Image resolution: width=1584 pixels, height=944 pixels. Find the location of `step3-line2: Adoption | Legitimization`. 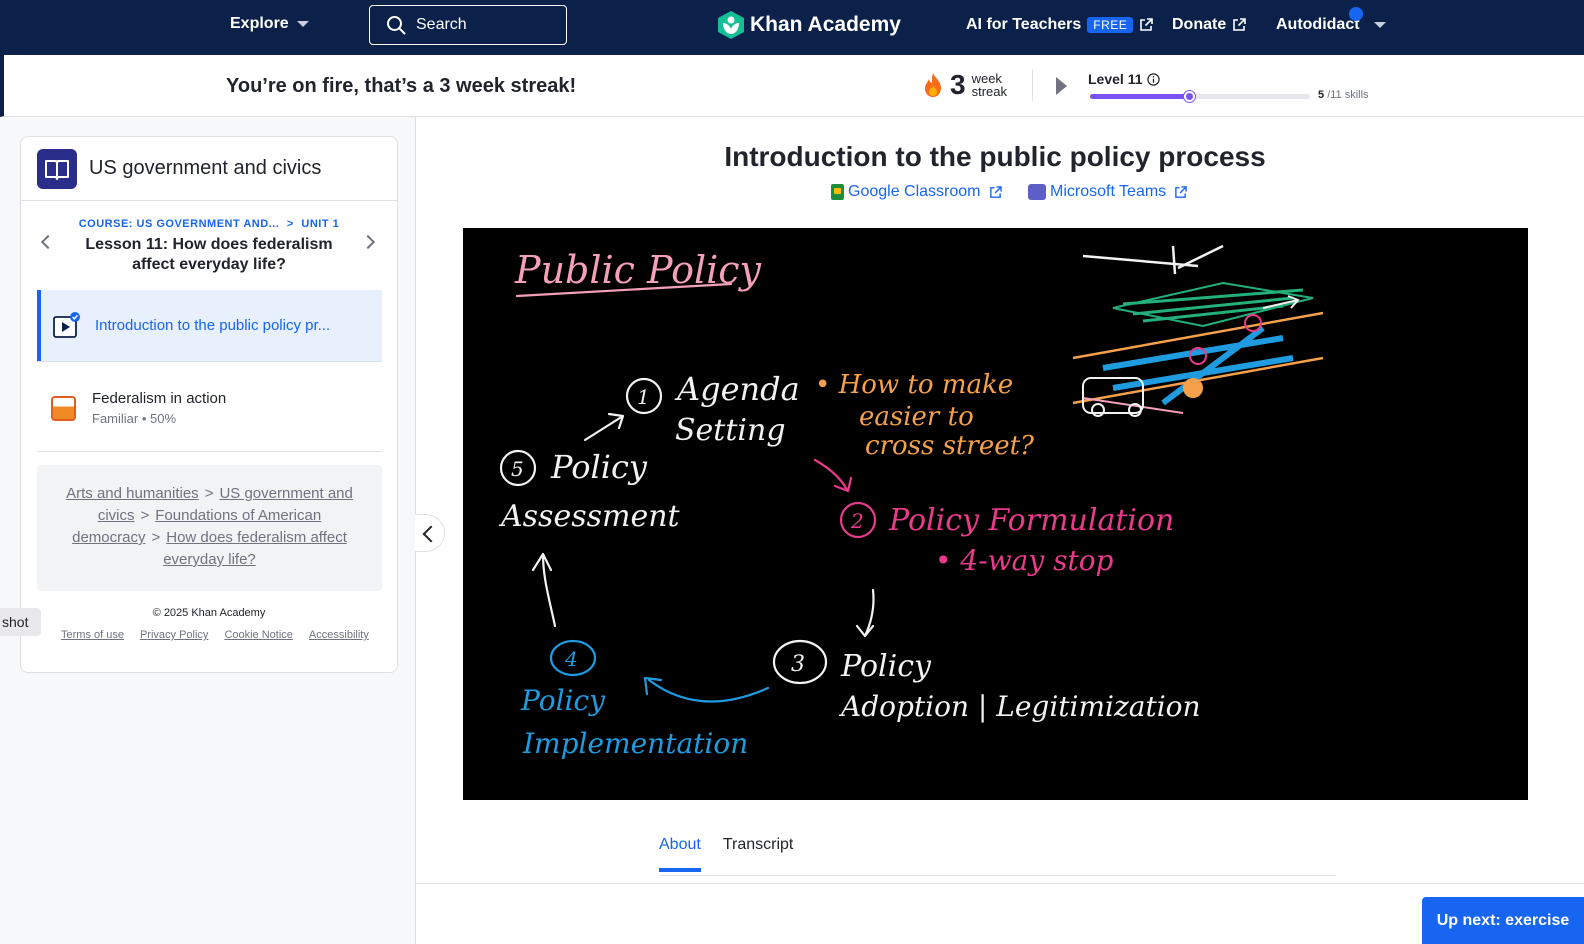

step3-line2: Adoption | Legitimization is located at coordinates (1019, 706).